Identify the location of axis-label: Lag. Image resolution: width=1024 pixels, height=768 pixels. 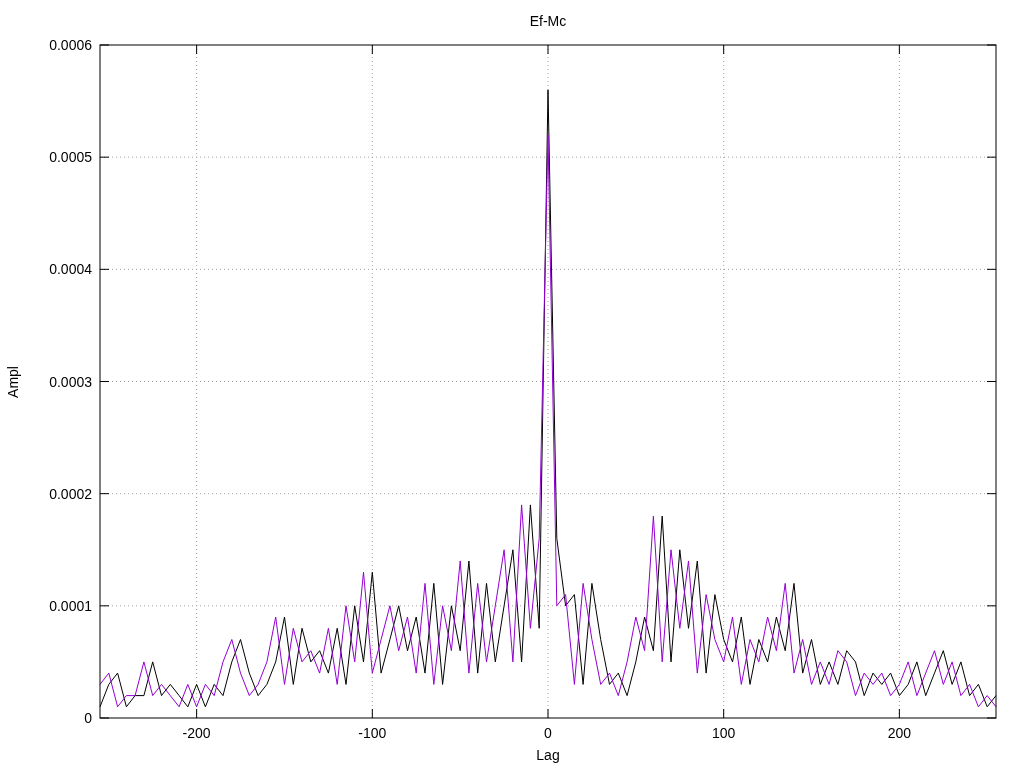
(548, 755).